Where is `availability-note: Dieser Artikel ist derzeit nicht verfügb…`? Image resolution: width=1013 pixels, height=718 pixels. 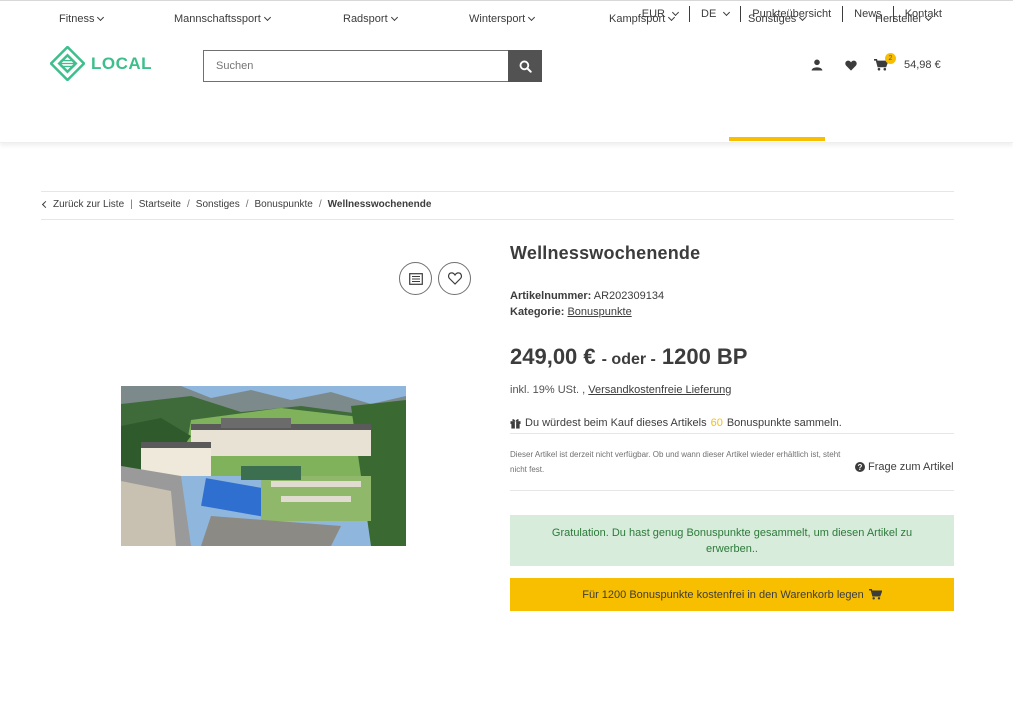
availability-note: Dieser Artikel ist derzeit nicht verfügb… is located at coordinates (675, 462).